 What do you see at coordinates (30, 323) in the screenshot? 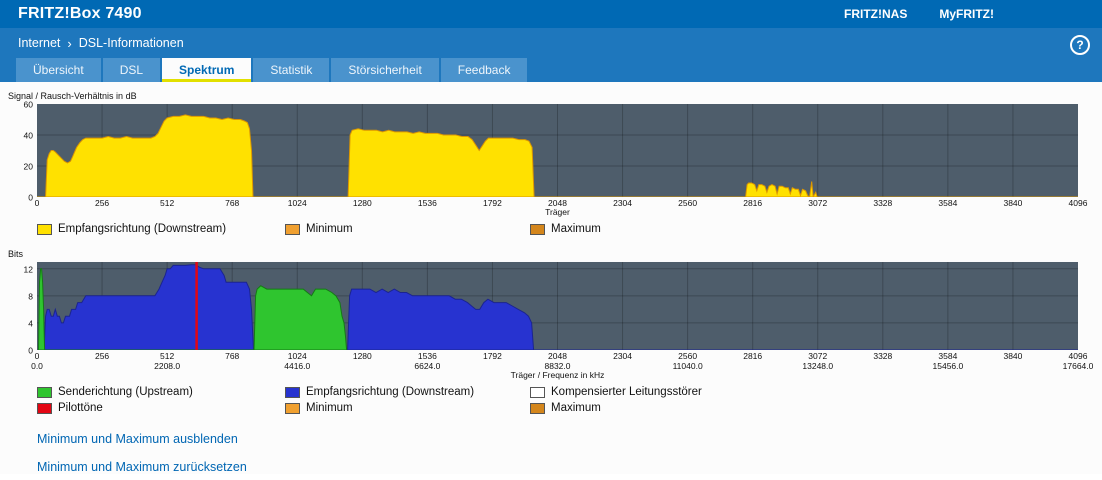
I see `y-tick-label: 4` at bounding box center [30, 323].